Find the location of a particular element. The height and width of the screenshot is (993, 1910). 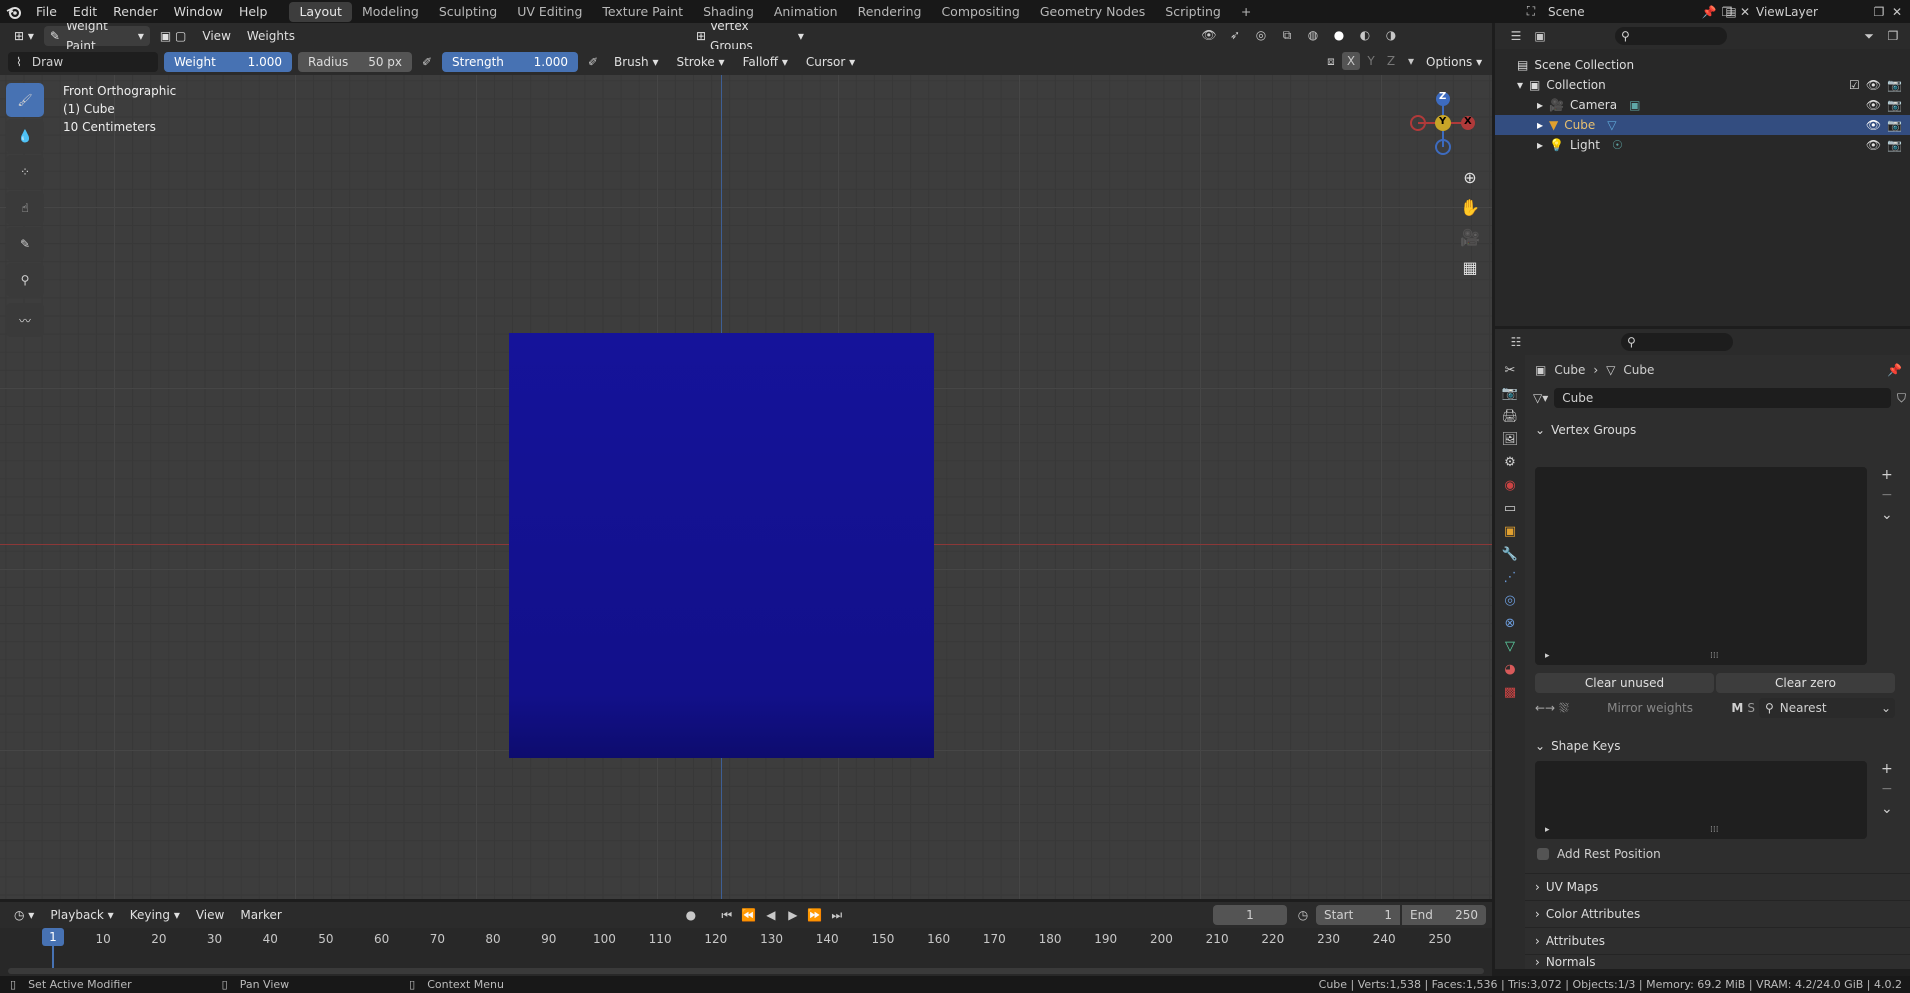

visibility-icon: 👁 is located at coordinates (1209, 35).